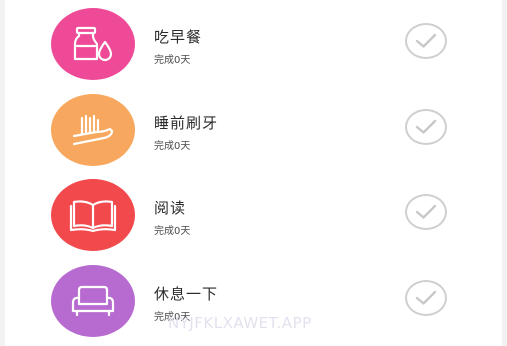 The height and width of the screenshot is (346, 507). What do you see at coordinates (186, 123) in the screenshot?
I see `habit-name: 睡前刷牙` at bounding box center [186, 123].